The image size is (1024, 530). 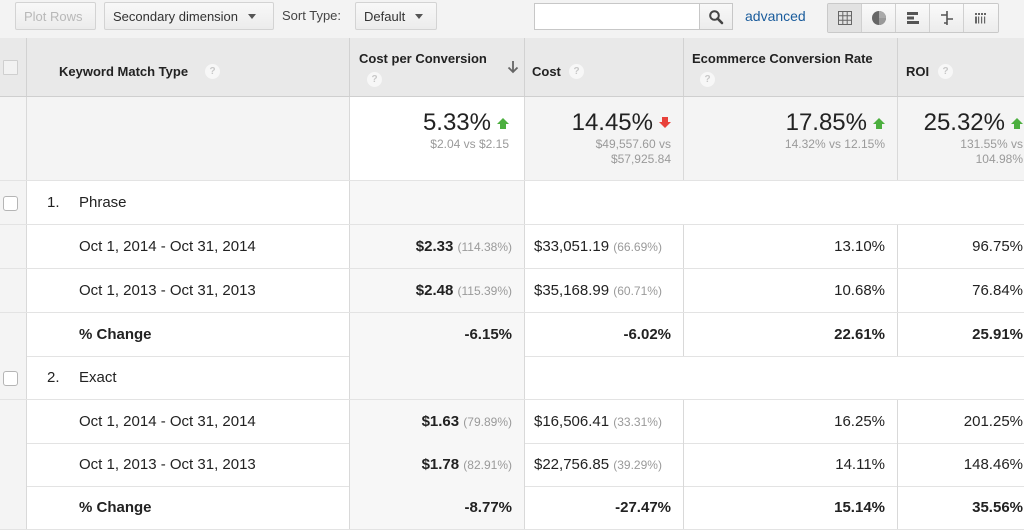 What do you see at coordinates (176, 16) in the screenshot?
I see `secondary-dimension-label: Secondary dimension` at bounding box center [176, 16].